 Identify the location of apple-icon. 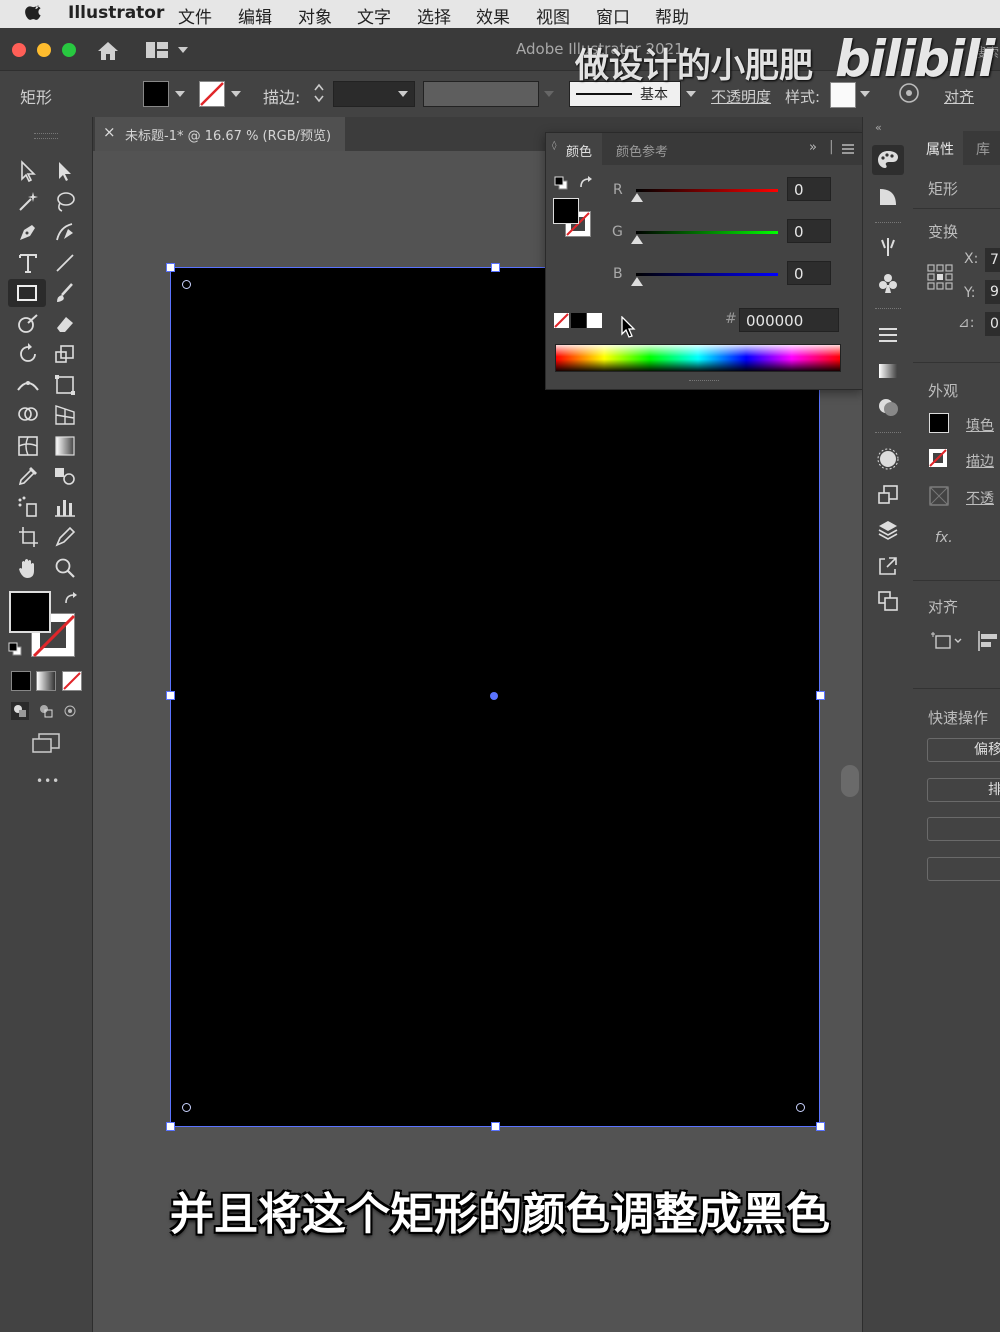
(34, 13).